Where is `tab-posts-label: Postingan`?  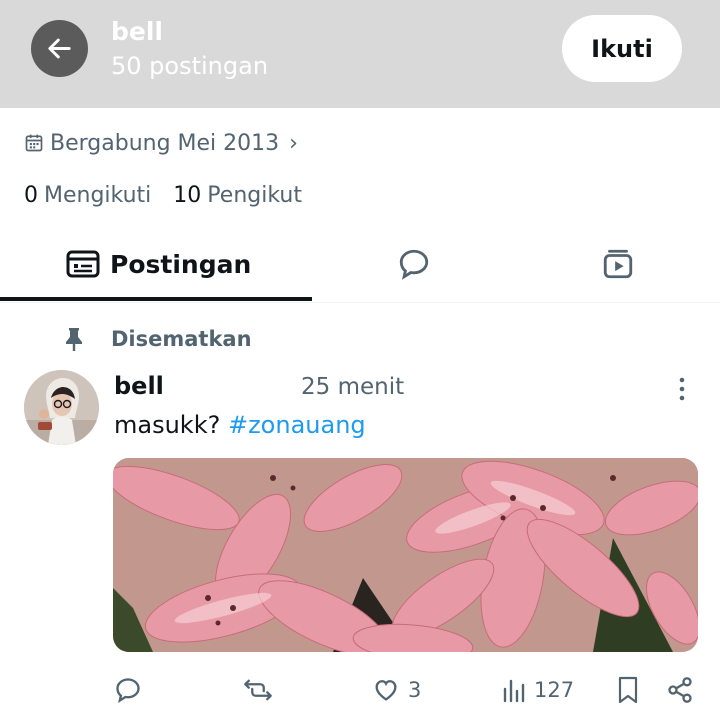
tab-posts-label: Postingan is located at coordinates (181, 264).